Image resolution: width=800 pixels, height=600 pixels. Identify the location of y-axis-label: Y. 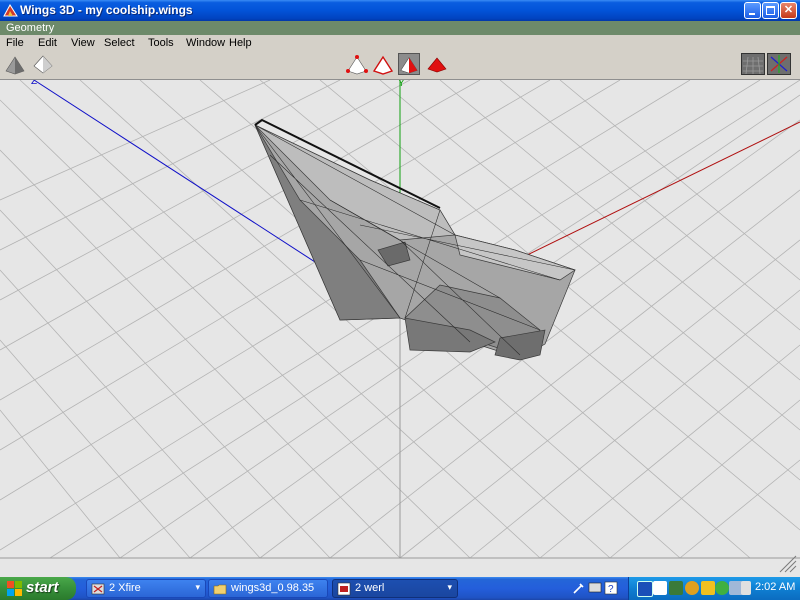
(401, 84).